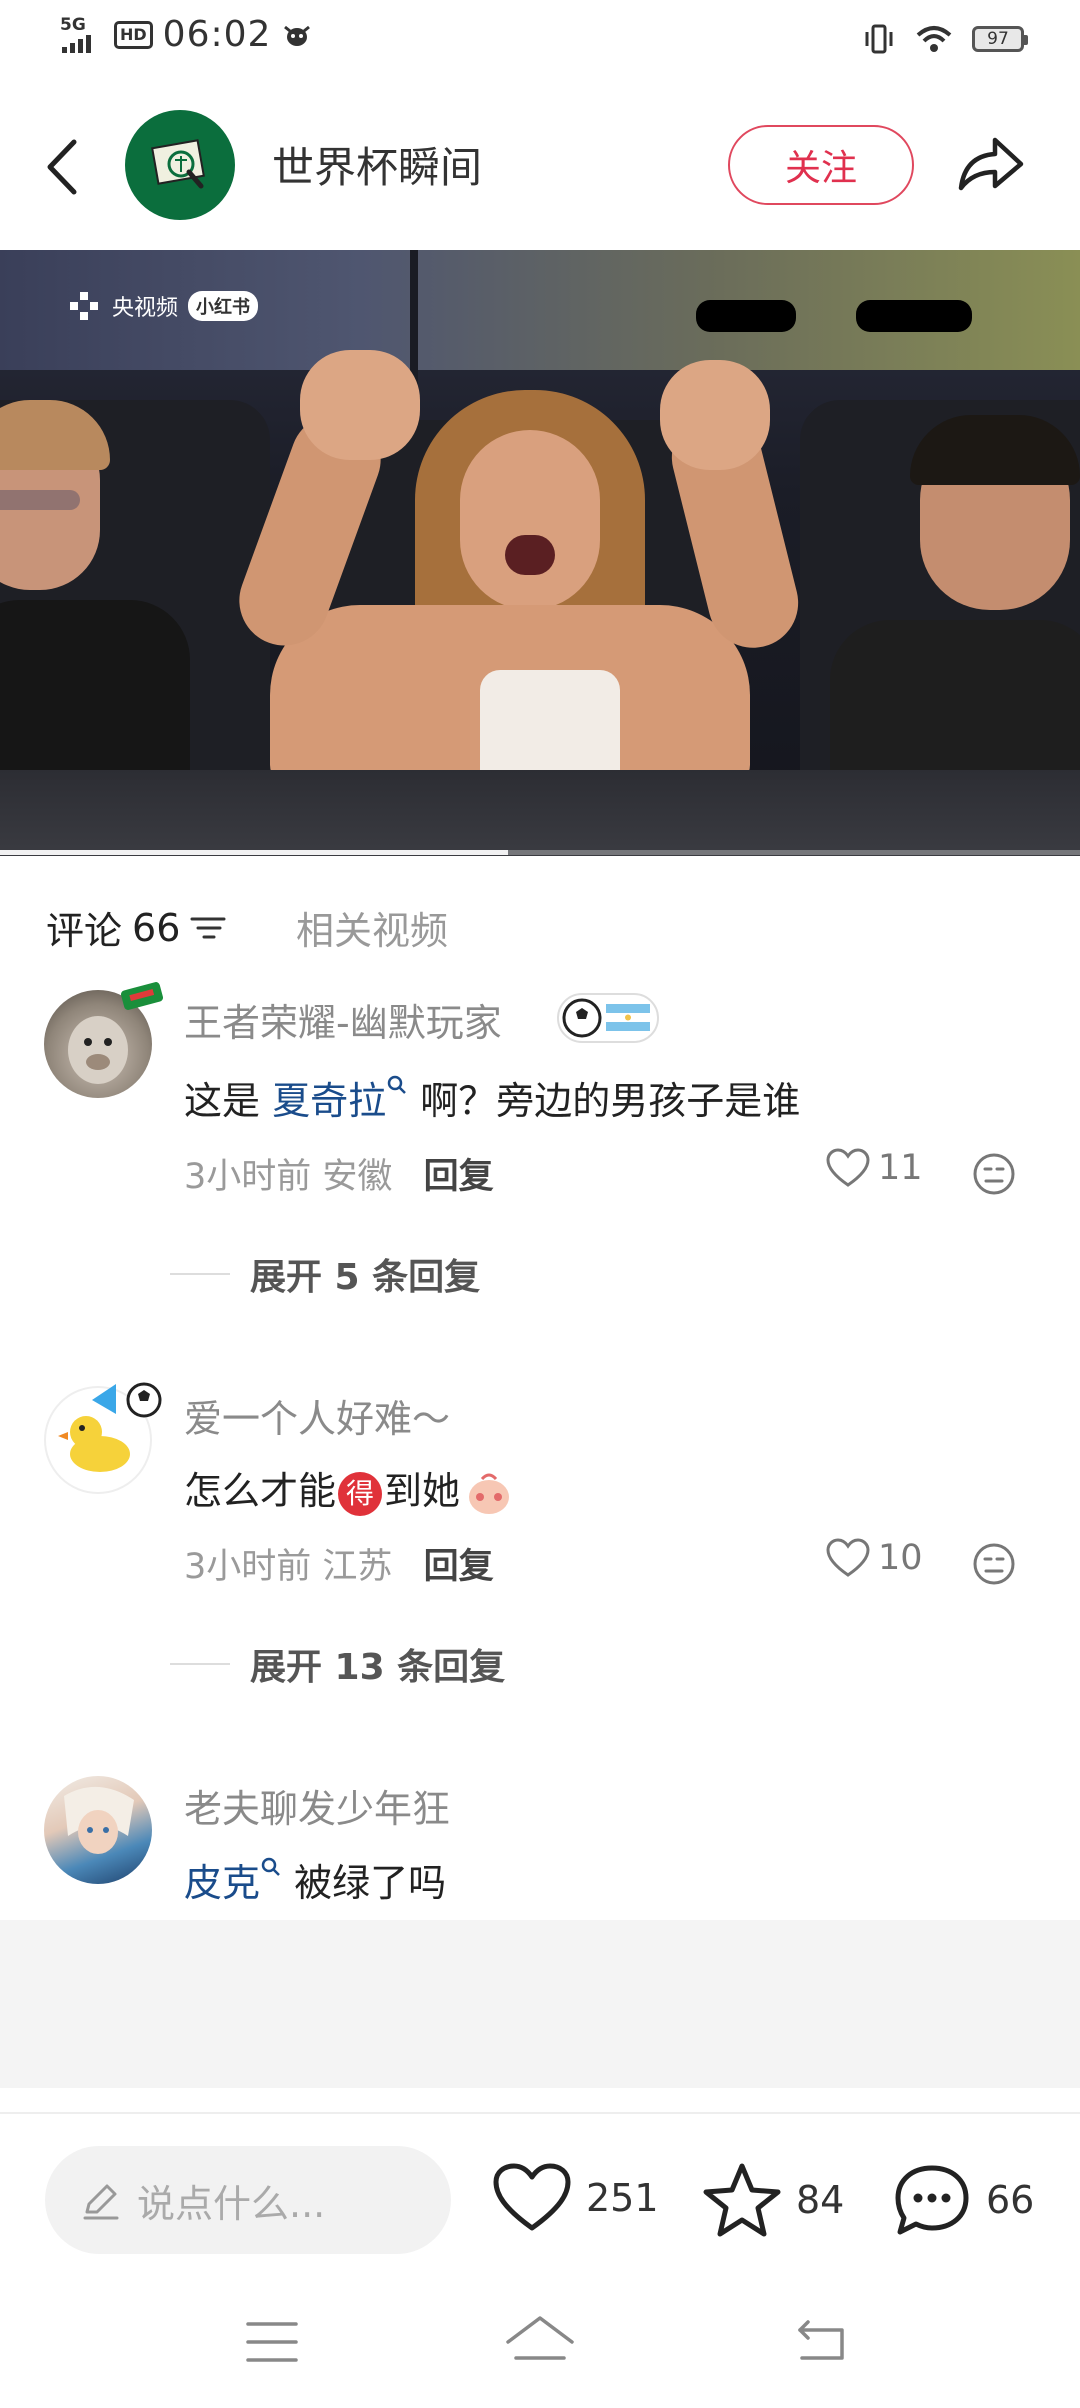 This screenshot has width=1080, height=2408. I want to click on hd-badge: HD, so click(133, 34).